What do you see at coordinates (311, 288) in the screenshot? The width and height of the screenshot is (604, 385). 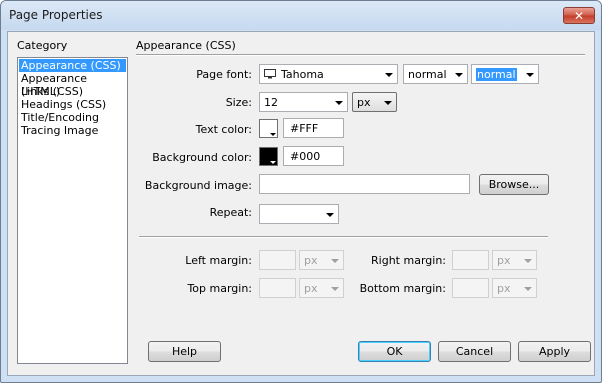 I see `top-margin-unit: px` at bounding box center [311, 288].